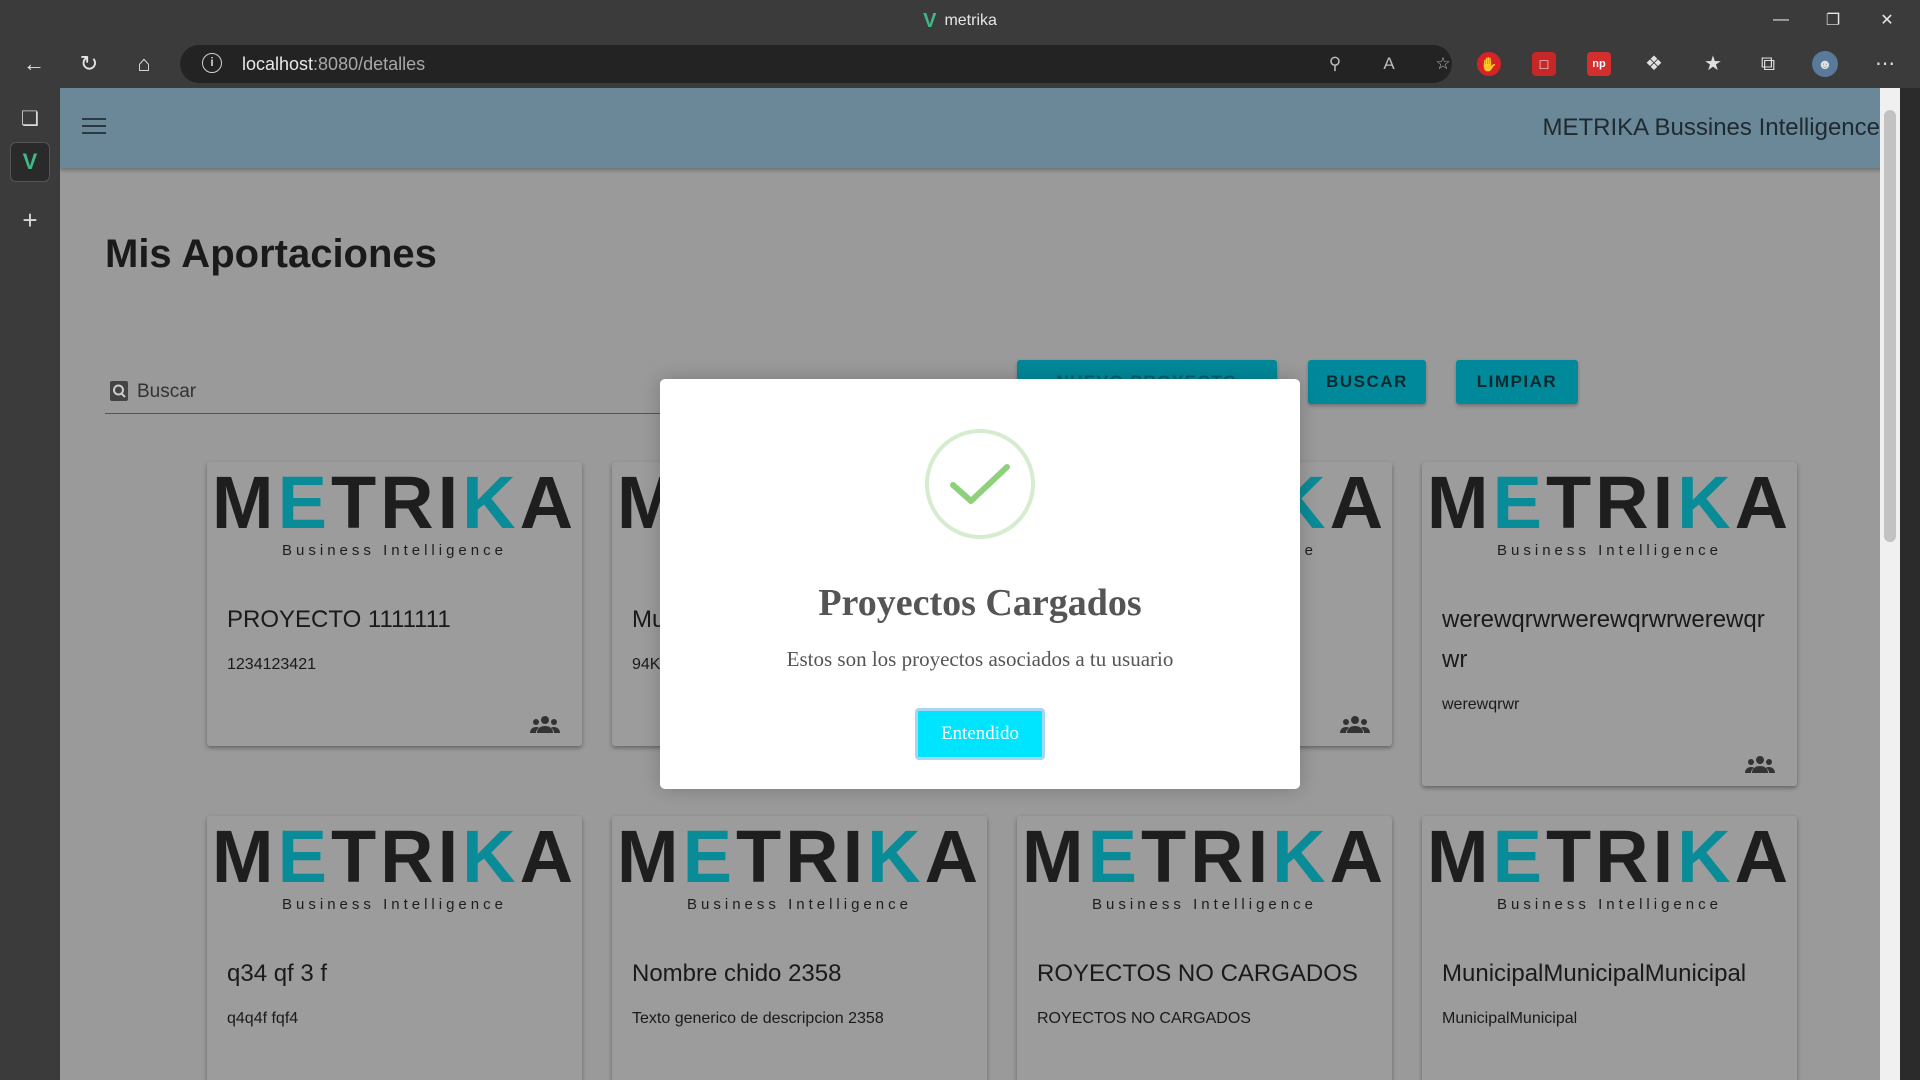 This screenshot has height=1080, width=1920. I want to click on np-extension-icon: np, so click(1599, 64).